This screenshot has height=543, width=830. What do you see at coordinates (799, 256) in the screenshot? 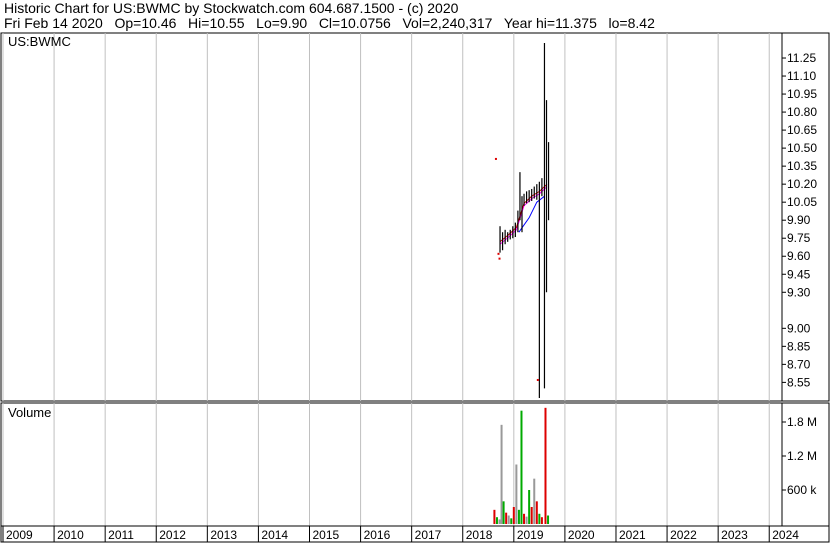
I see `price-tick-label: 9.60` at bounding box center [799, 256].